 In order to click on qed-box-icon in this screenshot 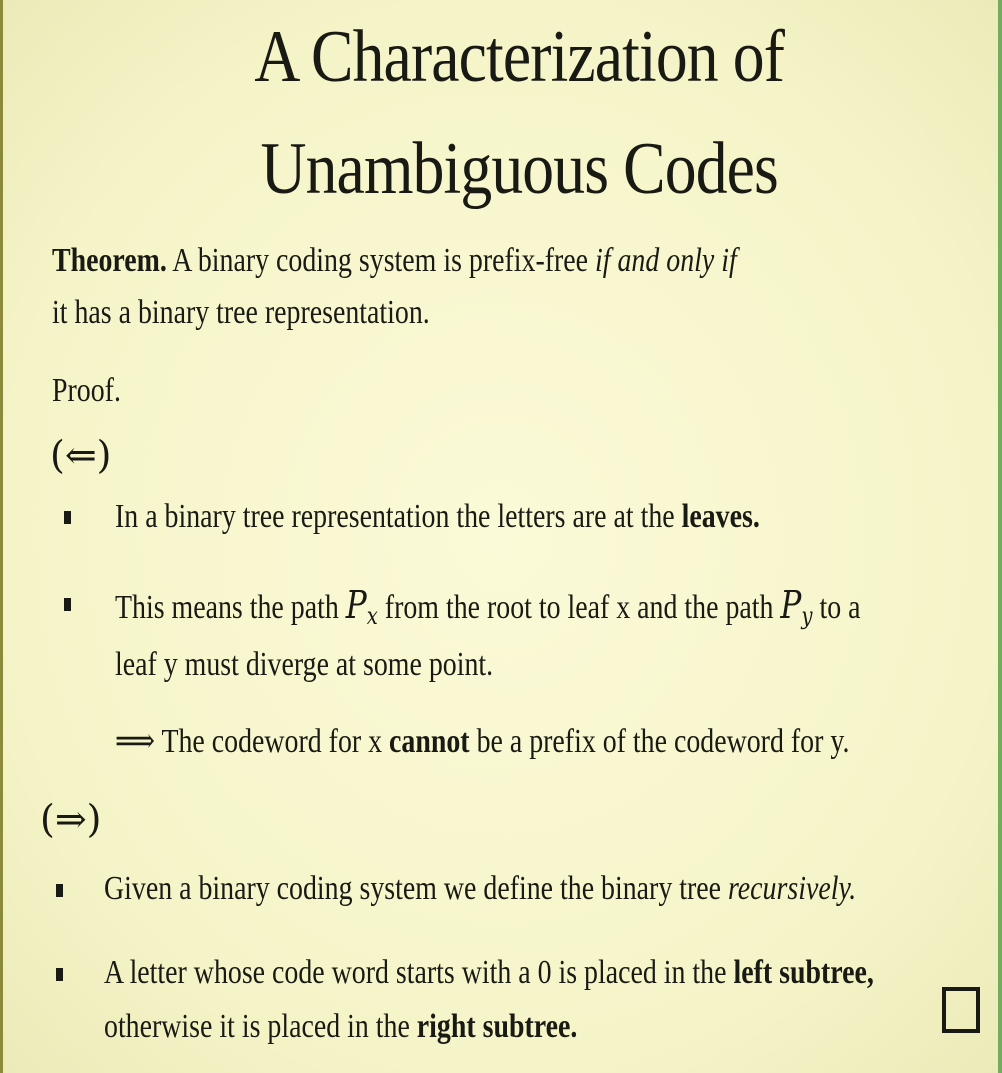, I will do `click(961, 1010)`.